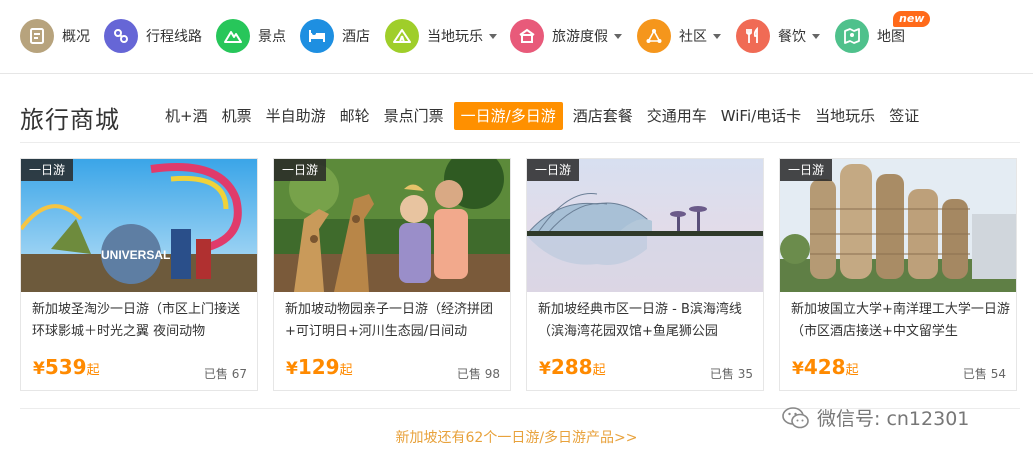  I want to click on vacation-icon, so click(527, 36).